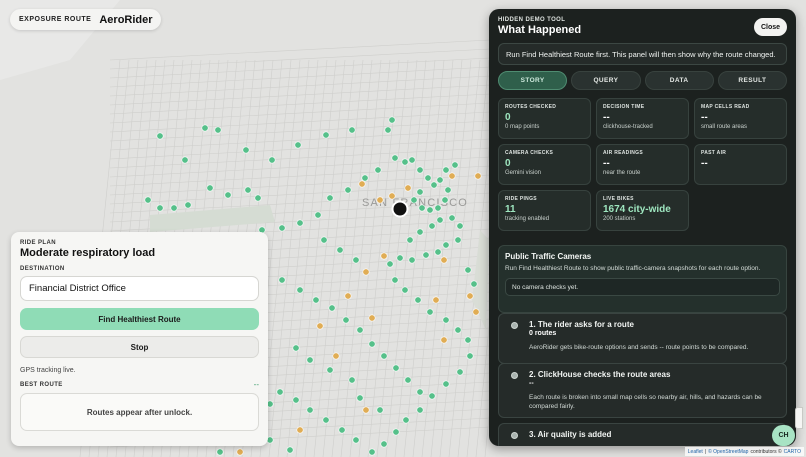 Image resolution: width=806 pixels, height=457 pixels. What do you see at coordinates (770, 27) in the screenshot?
I see `close-button: Close` at bounding box center [770, 27].